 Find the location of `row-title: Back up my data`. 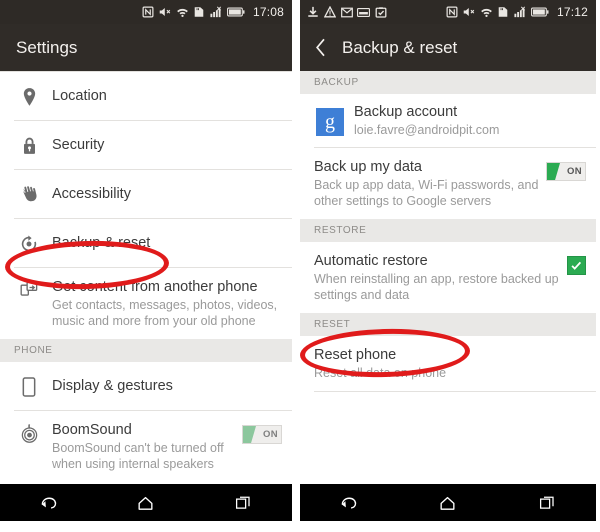

row-title: Back up my data is located at coordinates (368, 167).